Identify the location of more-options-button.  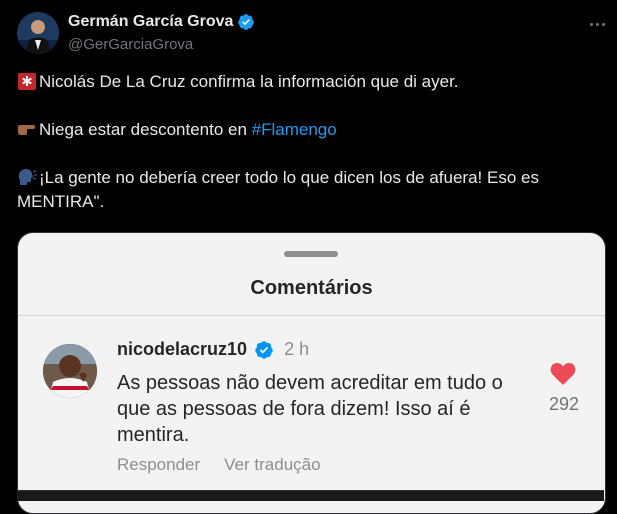
(597, 24).